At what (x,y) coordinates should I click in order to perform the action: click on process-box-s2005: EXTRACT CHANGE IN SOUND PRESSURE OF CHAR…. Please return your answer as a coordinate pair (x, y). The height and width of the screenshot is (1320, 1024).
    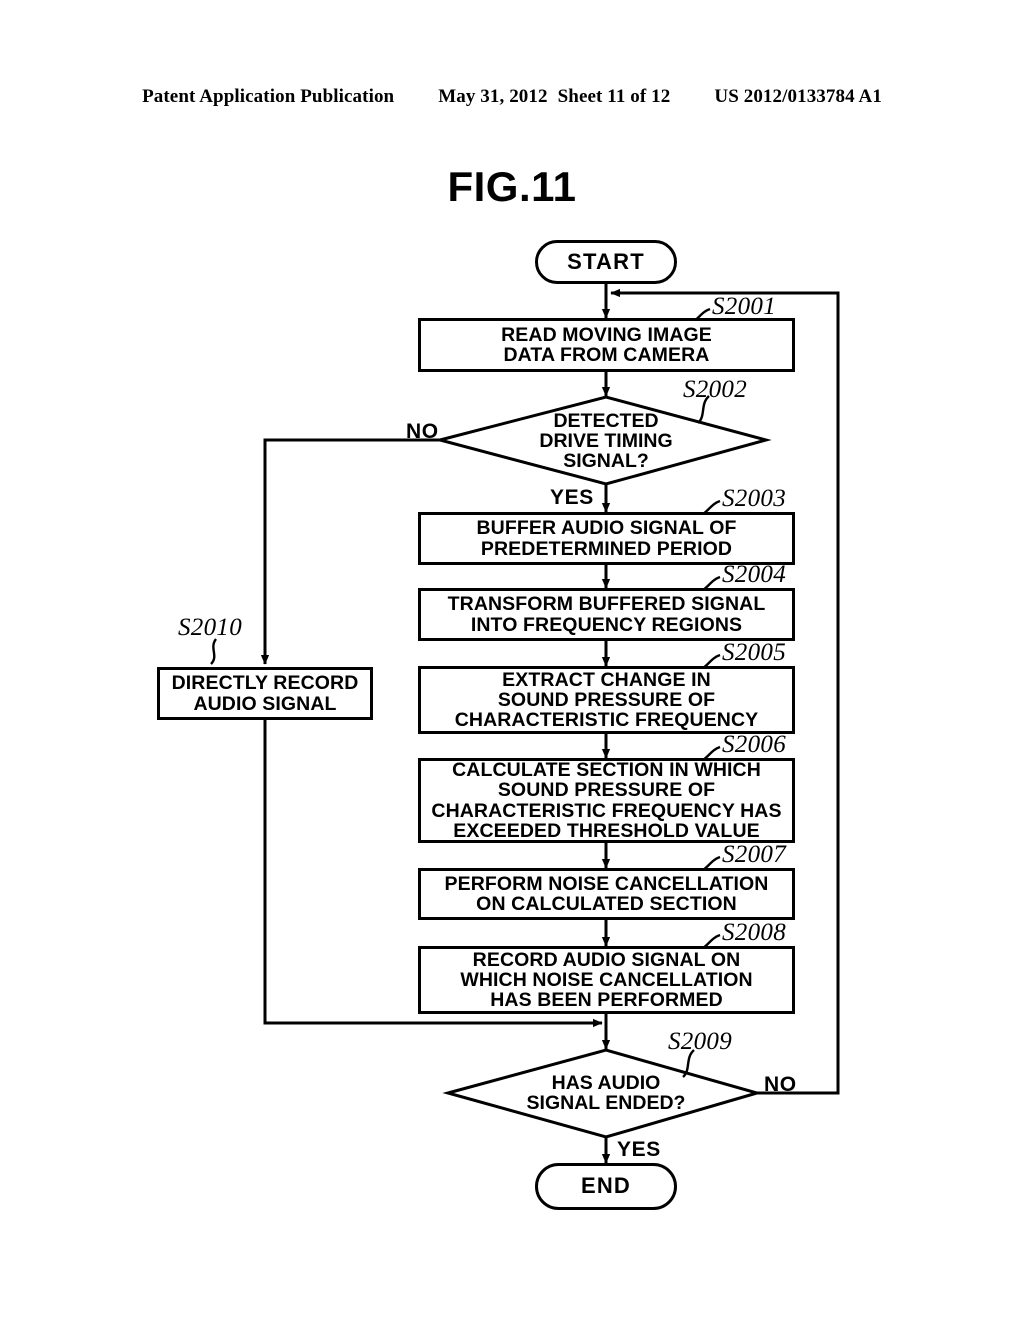
    Looking at the image, I should click on (606, 700).